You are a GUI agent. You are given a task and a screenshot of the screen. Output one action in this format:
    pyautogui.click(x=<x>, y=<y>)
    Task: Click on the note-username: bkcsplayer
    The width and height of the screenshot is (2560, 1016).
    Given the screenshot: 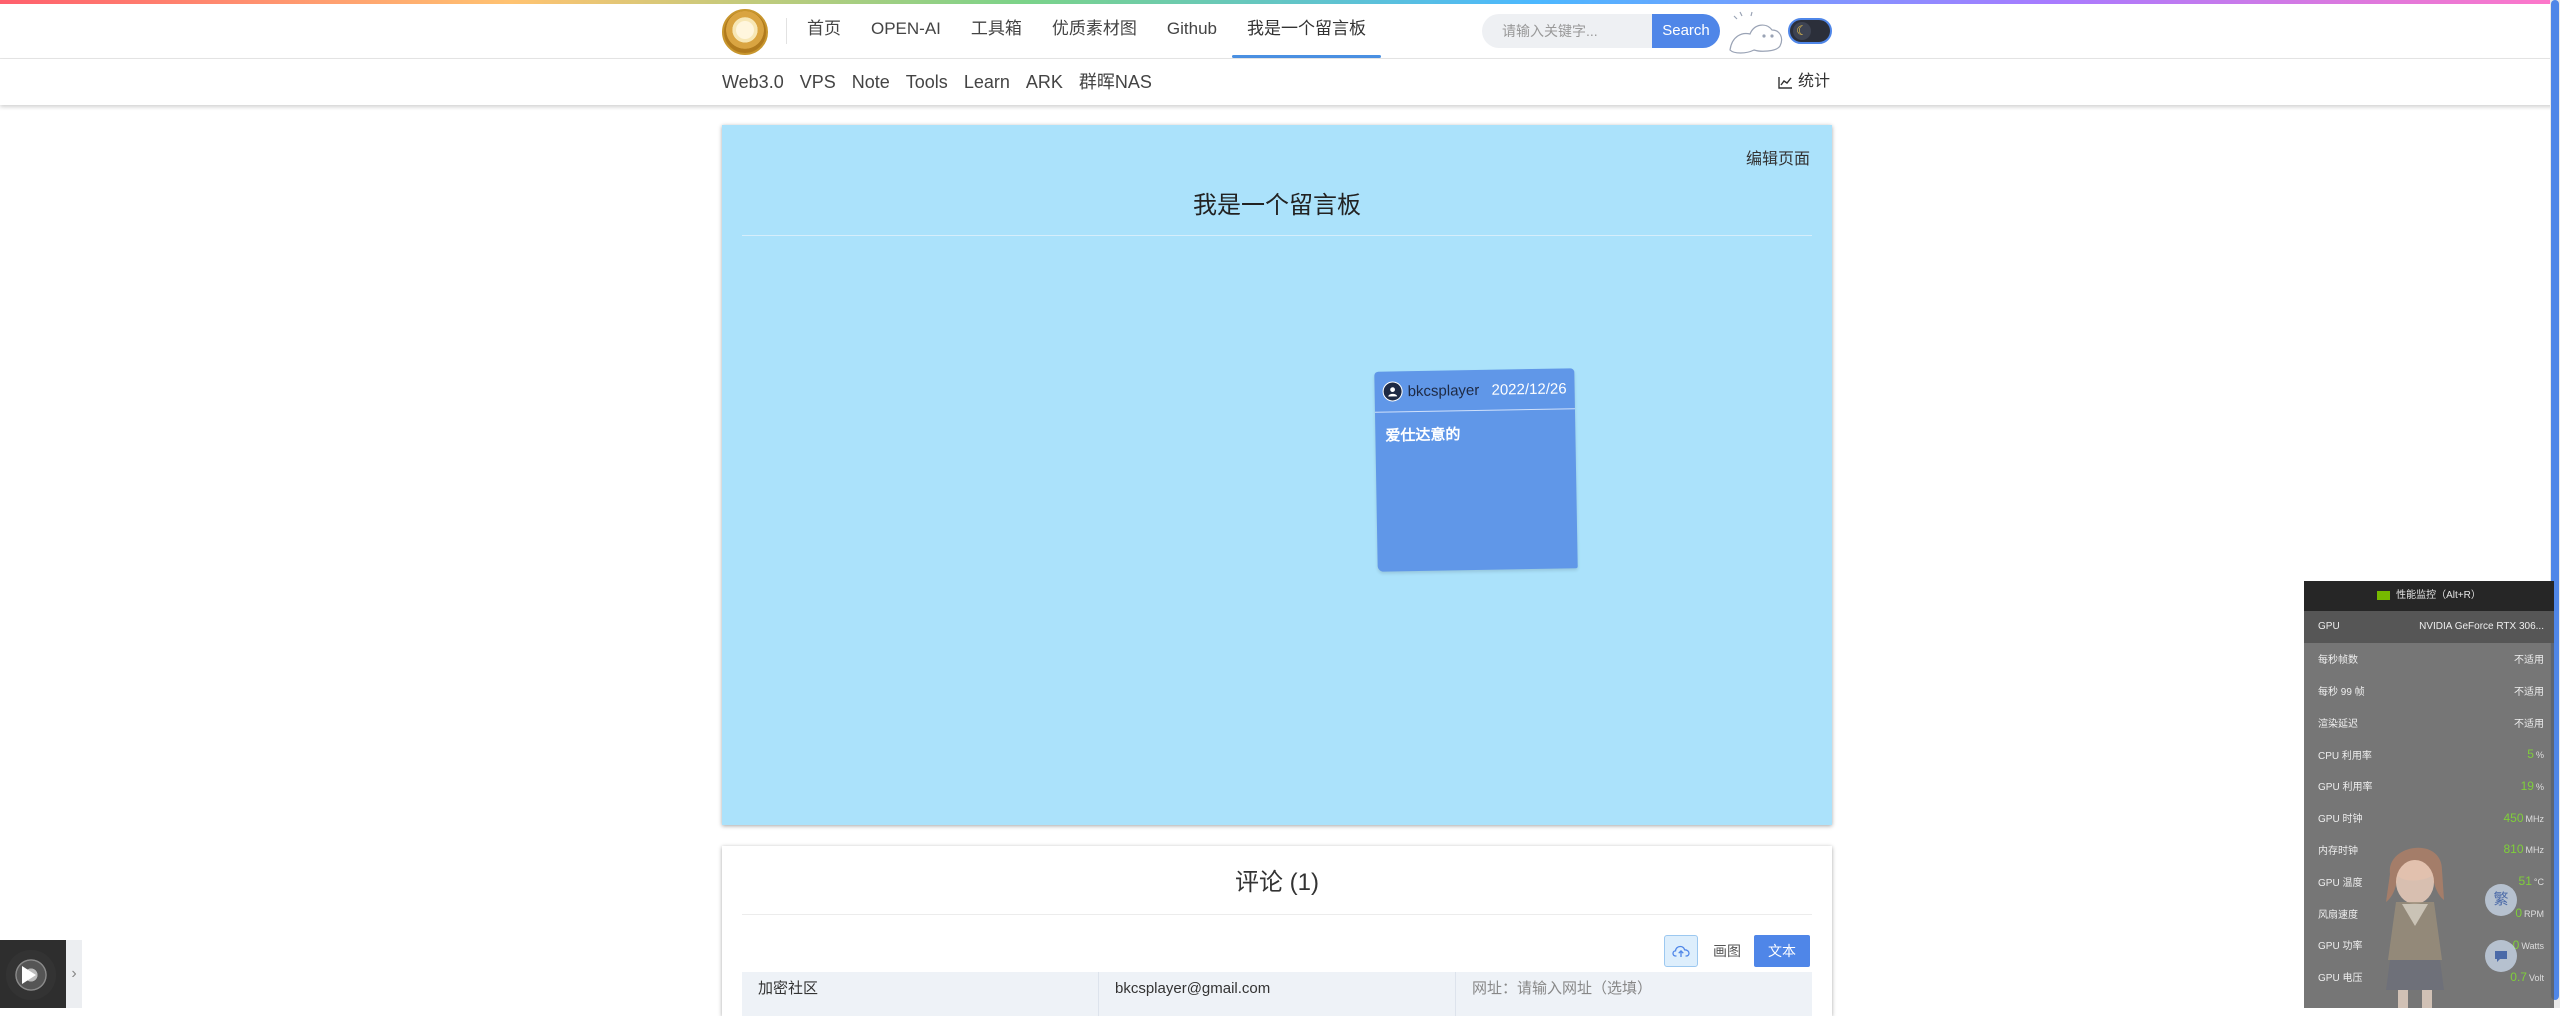 What is the action you would take?
    pyautogui.click(x=1443, y=390)
    